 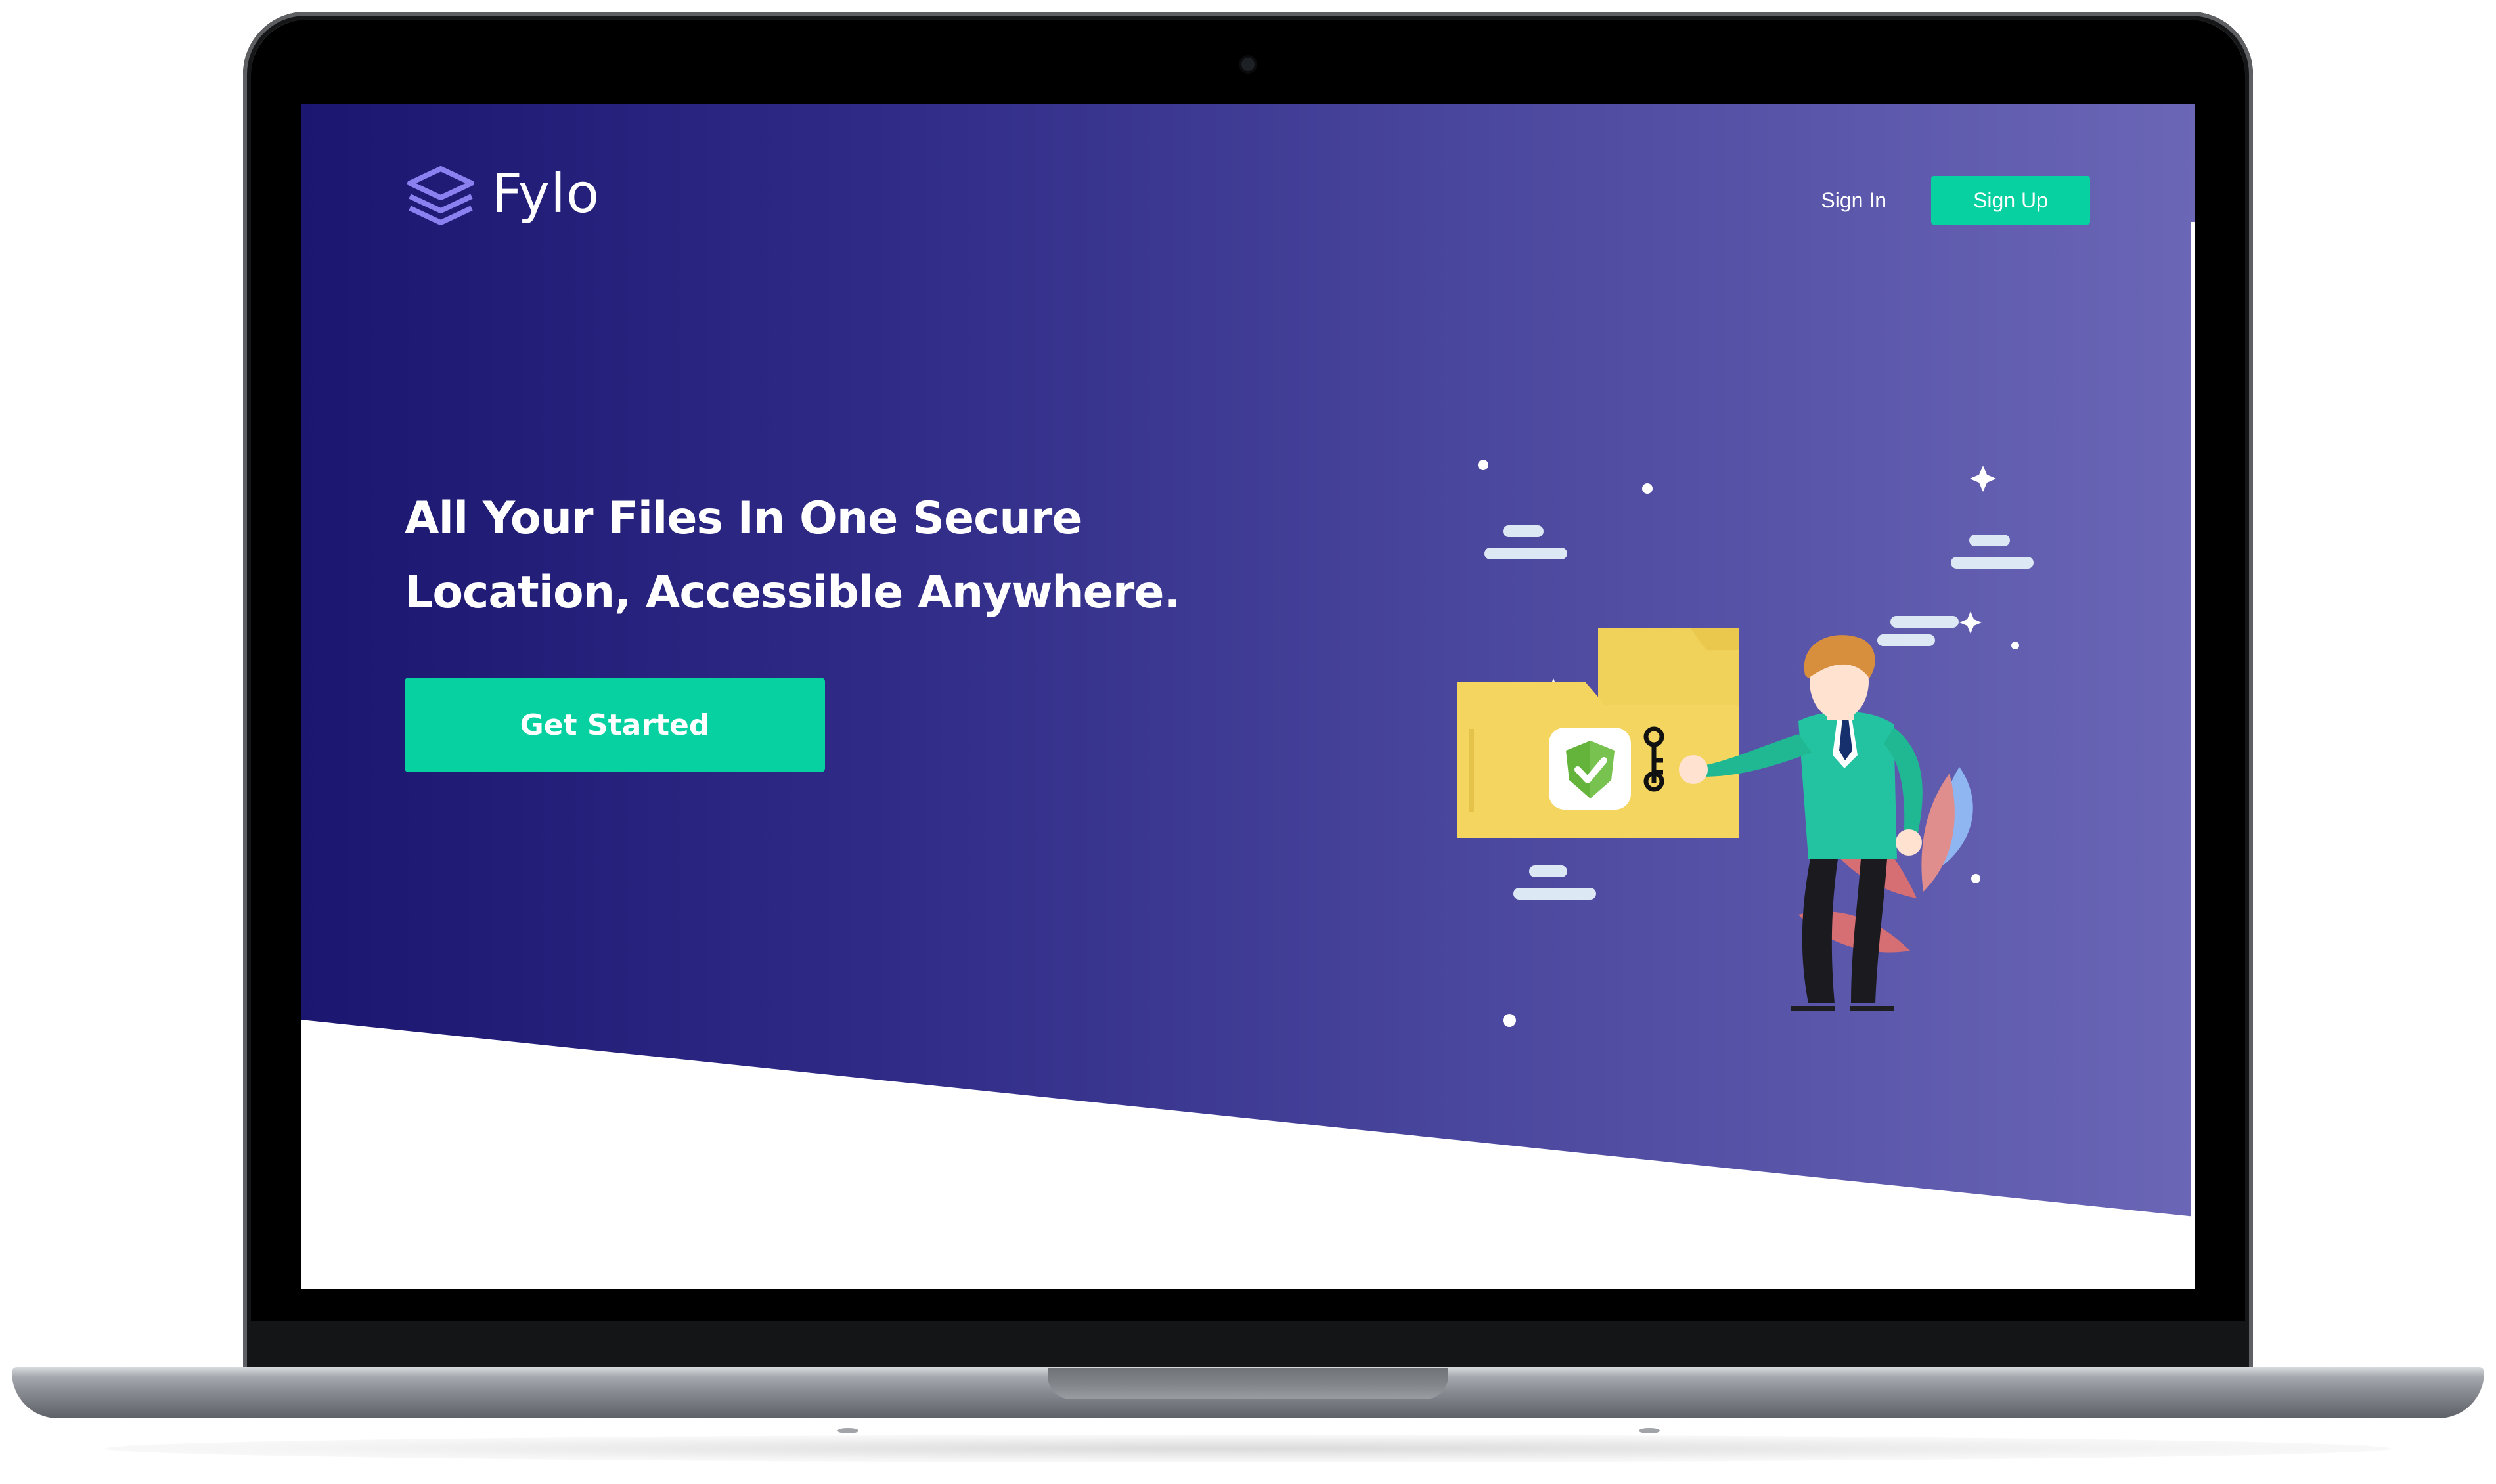 I want to click on headline-line-1: All Your Files In One Secure, so click(x=743, y=518).